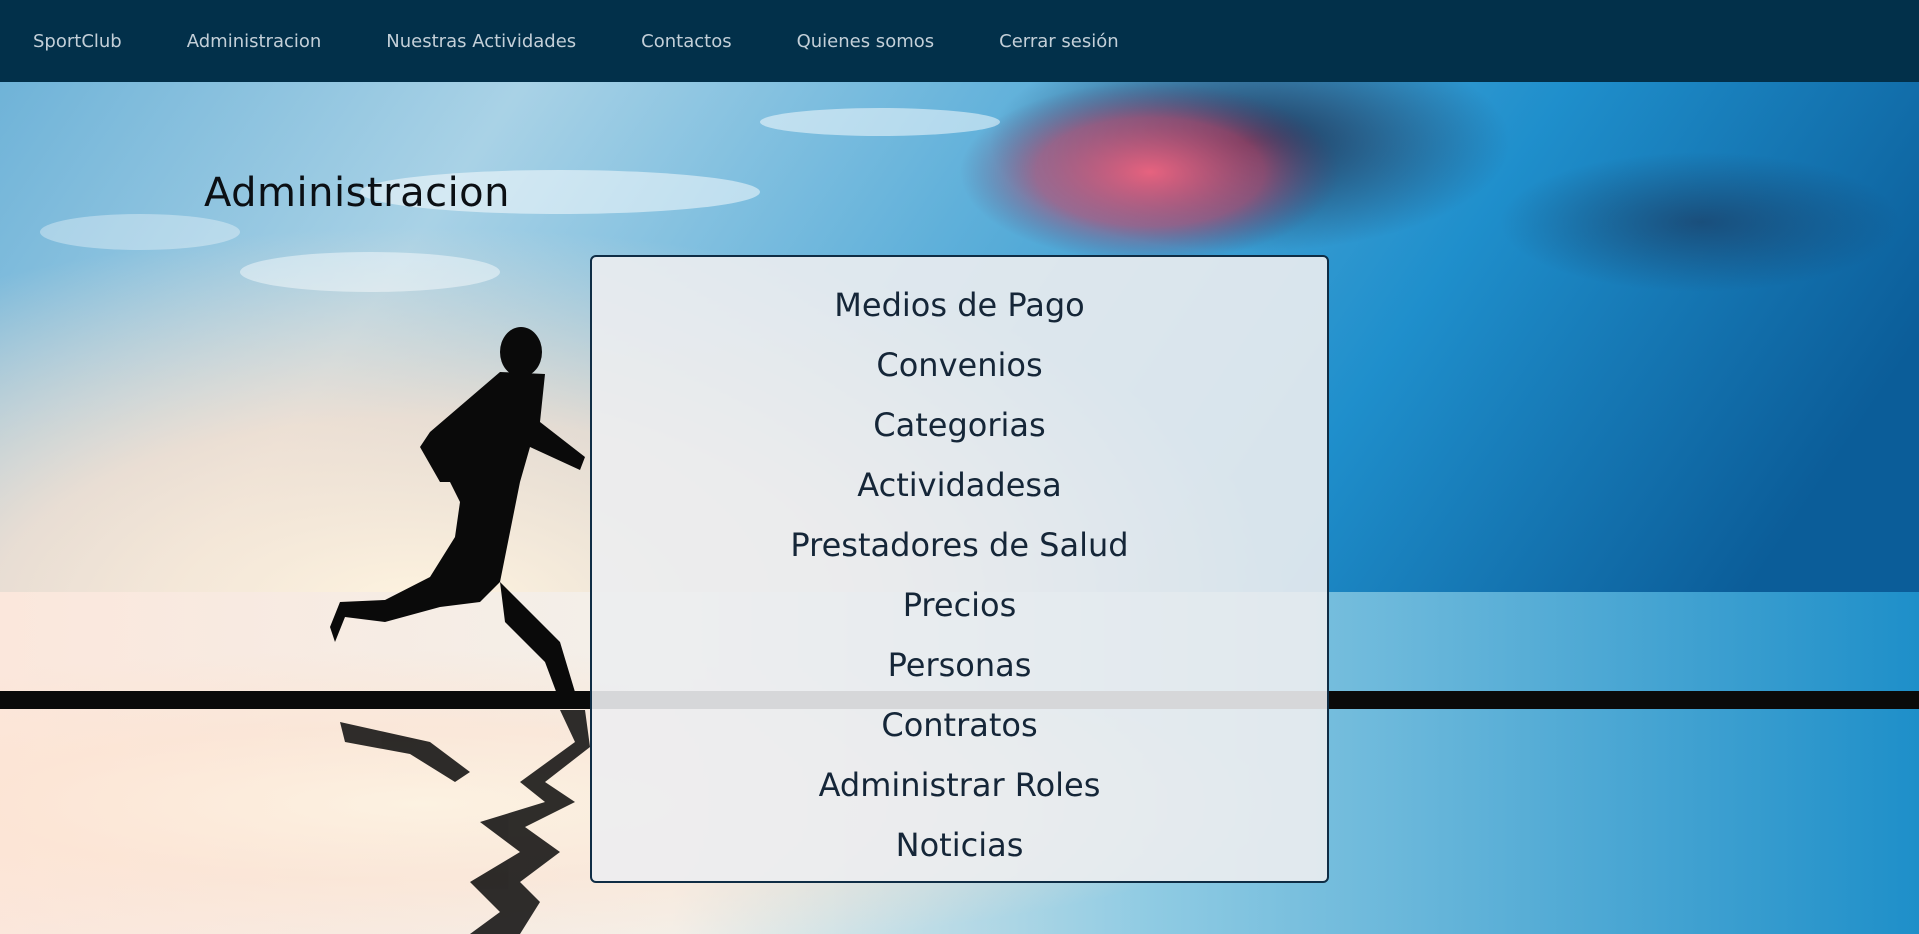 This screenshot has height=934, width=1919. I want to click on list-item: Actividadesa, so click(959, 485).